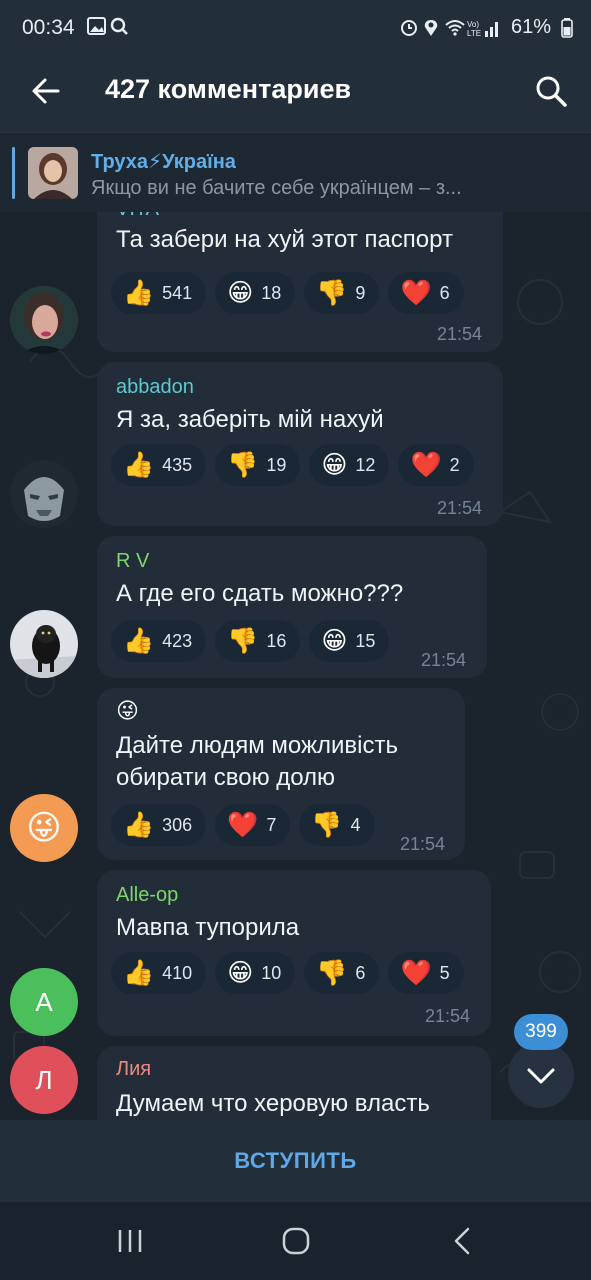 The width and height of the screenshot is (591, 1280). What do you see at coordinates (228, 89) in the screenshot?
I see `page-title: 427 комментариев` at bounding box center [228, 89].